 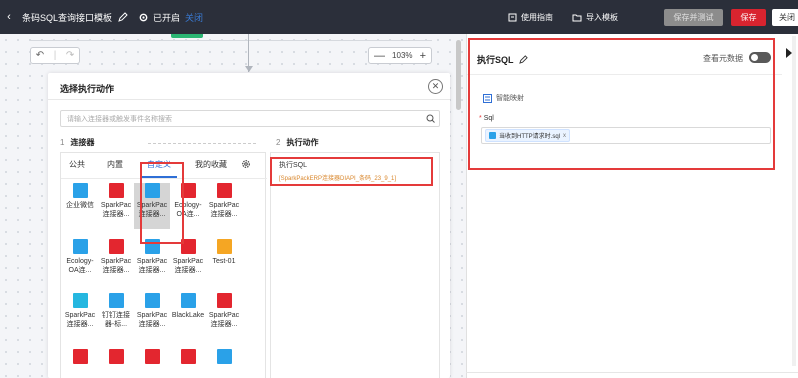 I want to click on save-button: 保存, so click(x=748, y=17).